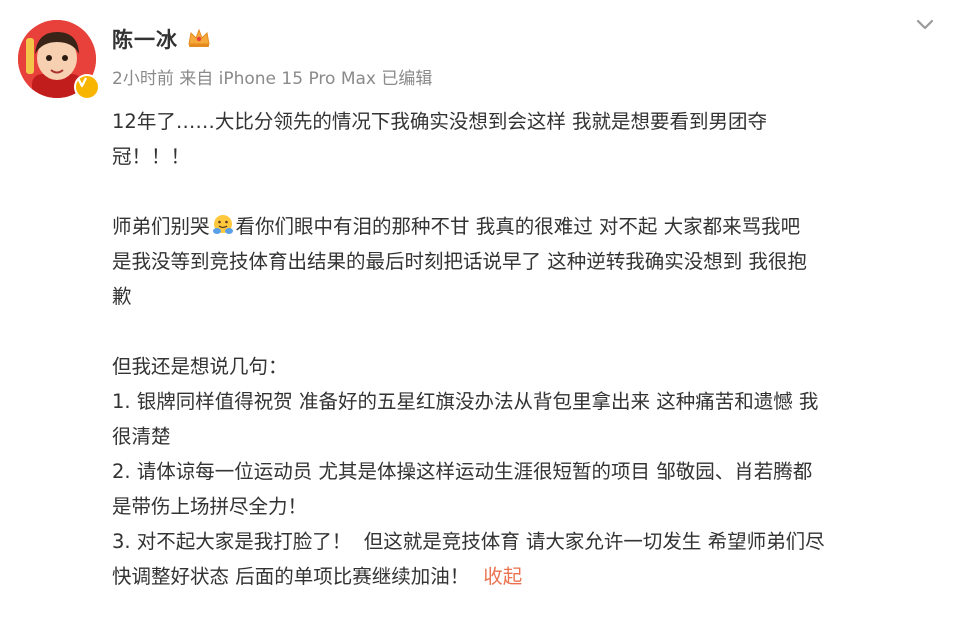 The image size is (960, 620). Describe the element at coordinates (151, 156) in the screenshot. I see `post-line: 冠！！！` at that location.